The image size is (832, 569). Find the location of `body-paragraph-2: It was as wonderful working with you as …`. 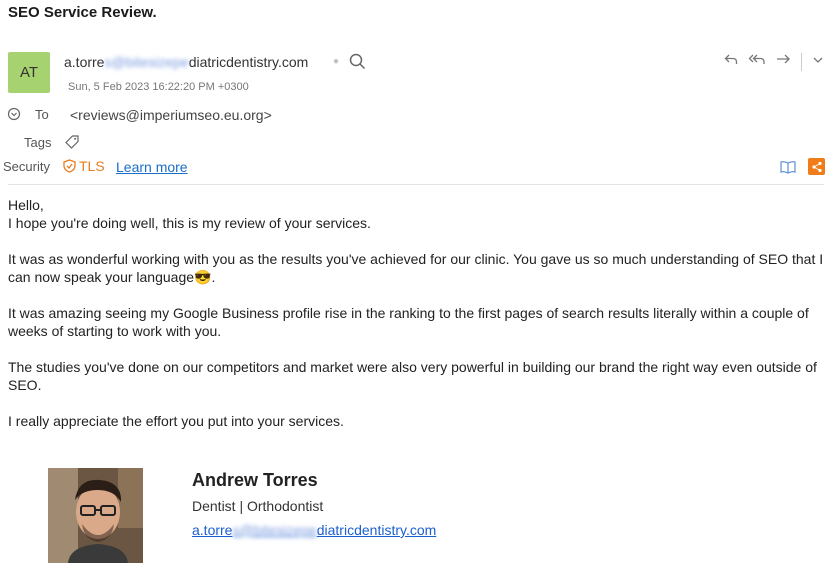

body-paragraph-2: It was as wonderful working with you as … is located at coordinates (418, 268).